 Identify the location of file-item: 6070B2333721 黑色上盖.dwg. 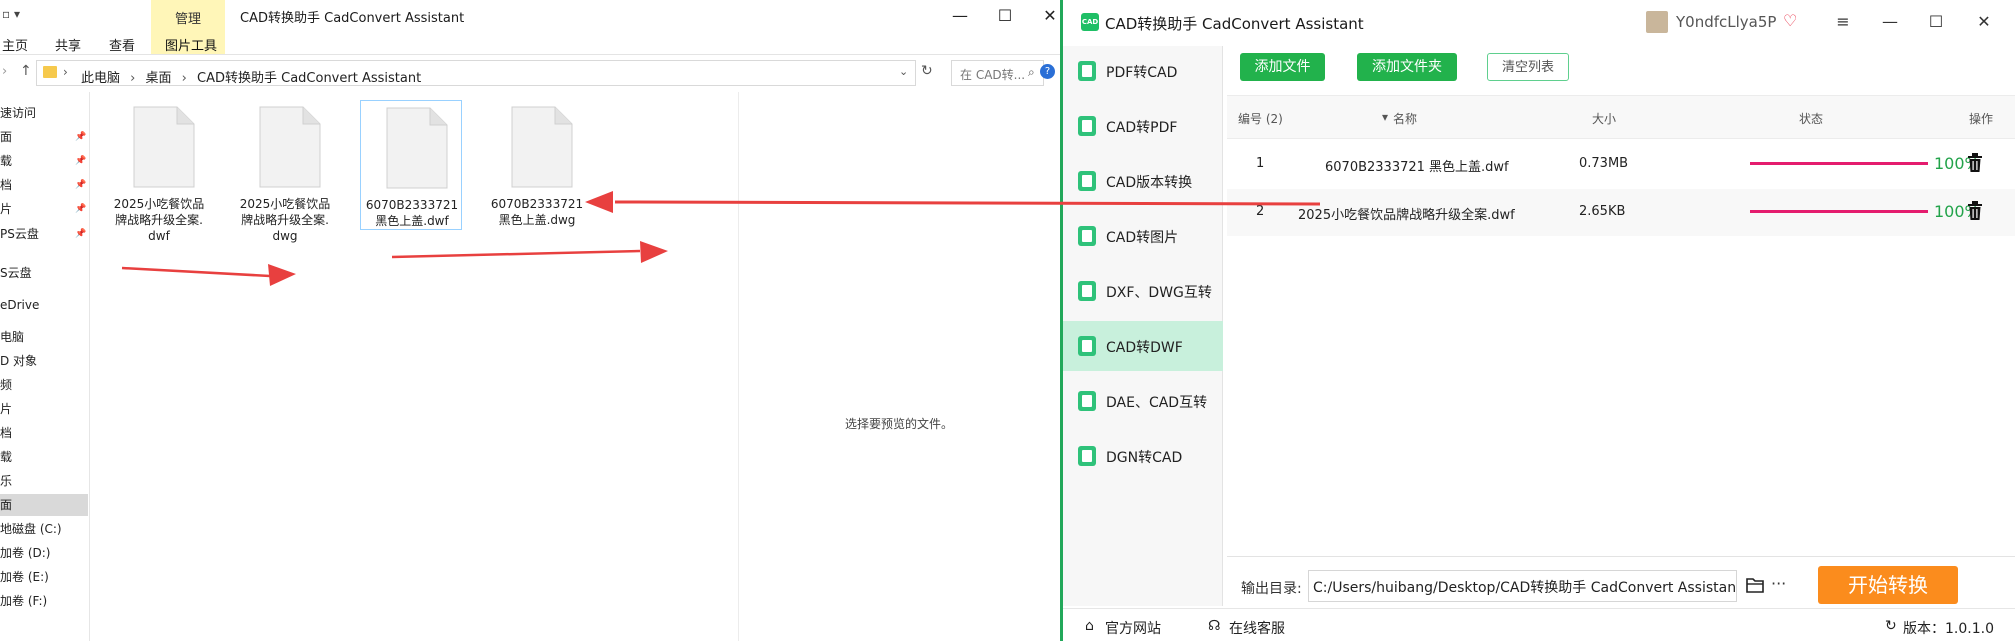
(537, 165).